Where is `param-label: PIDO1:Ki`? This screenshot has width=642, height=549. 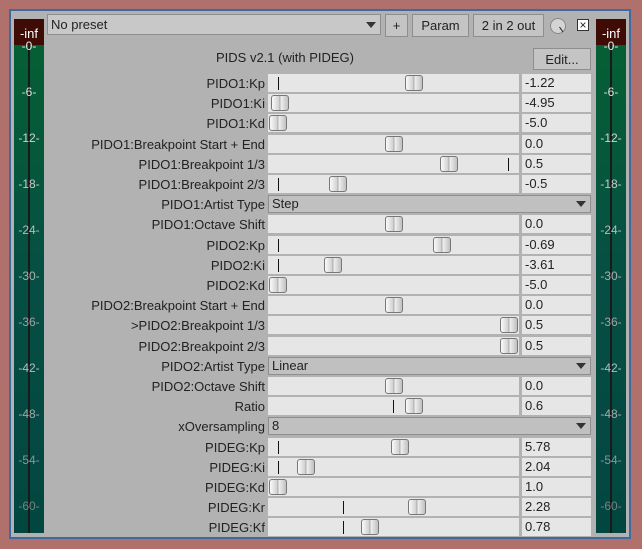 param-label: PIDO1:Ki is located at coordinates (237, 104).